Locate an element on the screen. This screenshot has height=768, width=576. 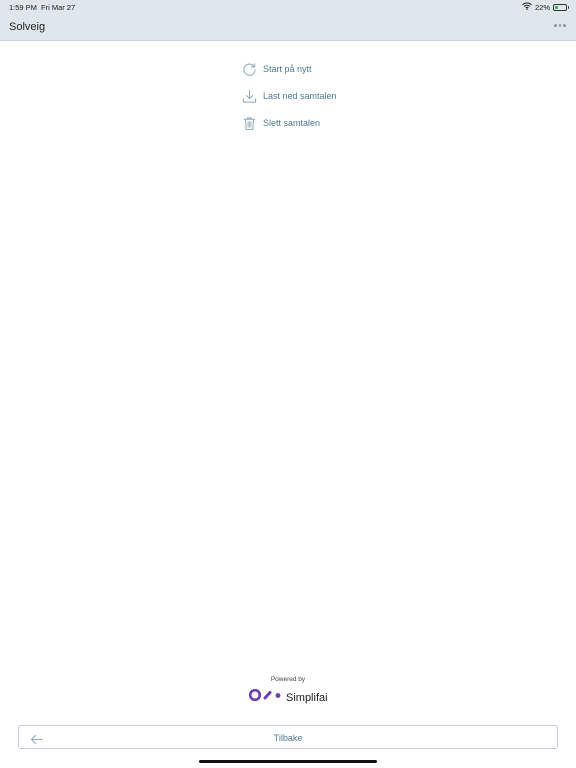
menu-item-restart: Start på nytt is located at coordinates (288, 69).